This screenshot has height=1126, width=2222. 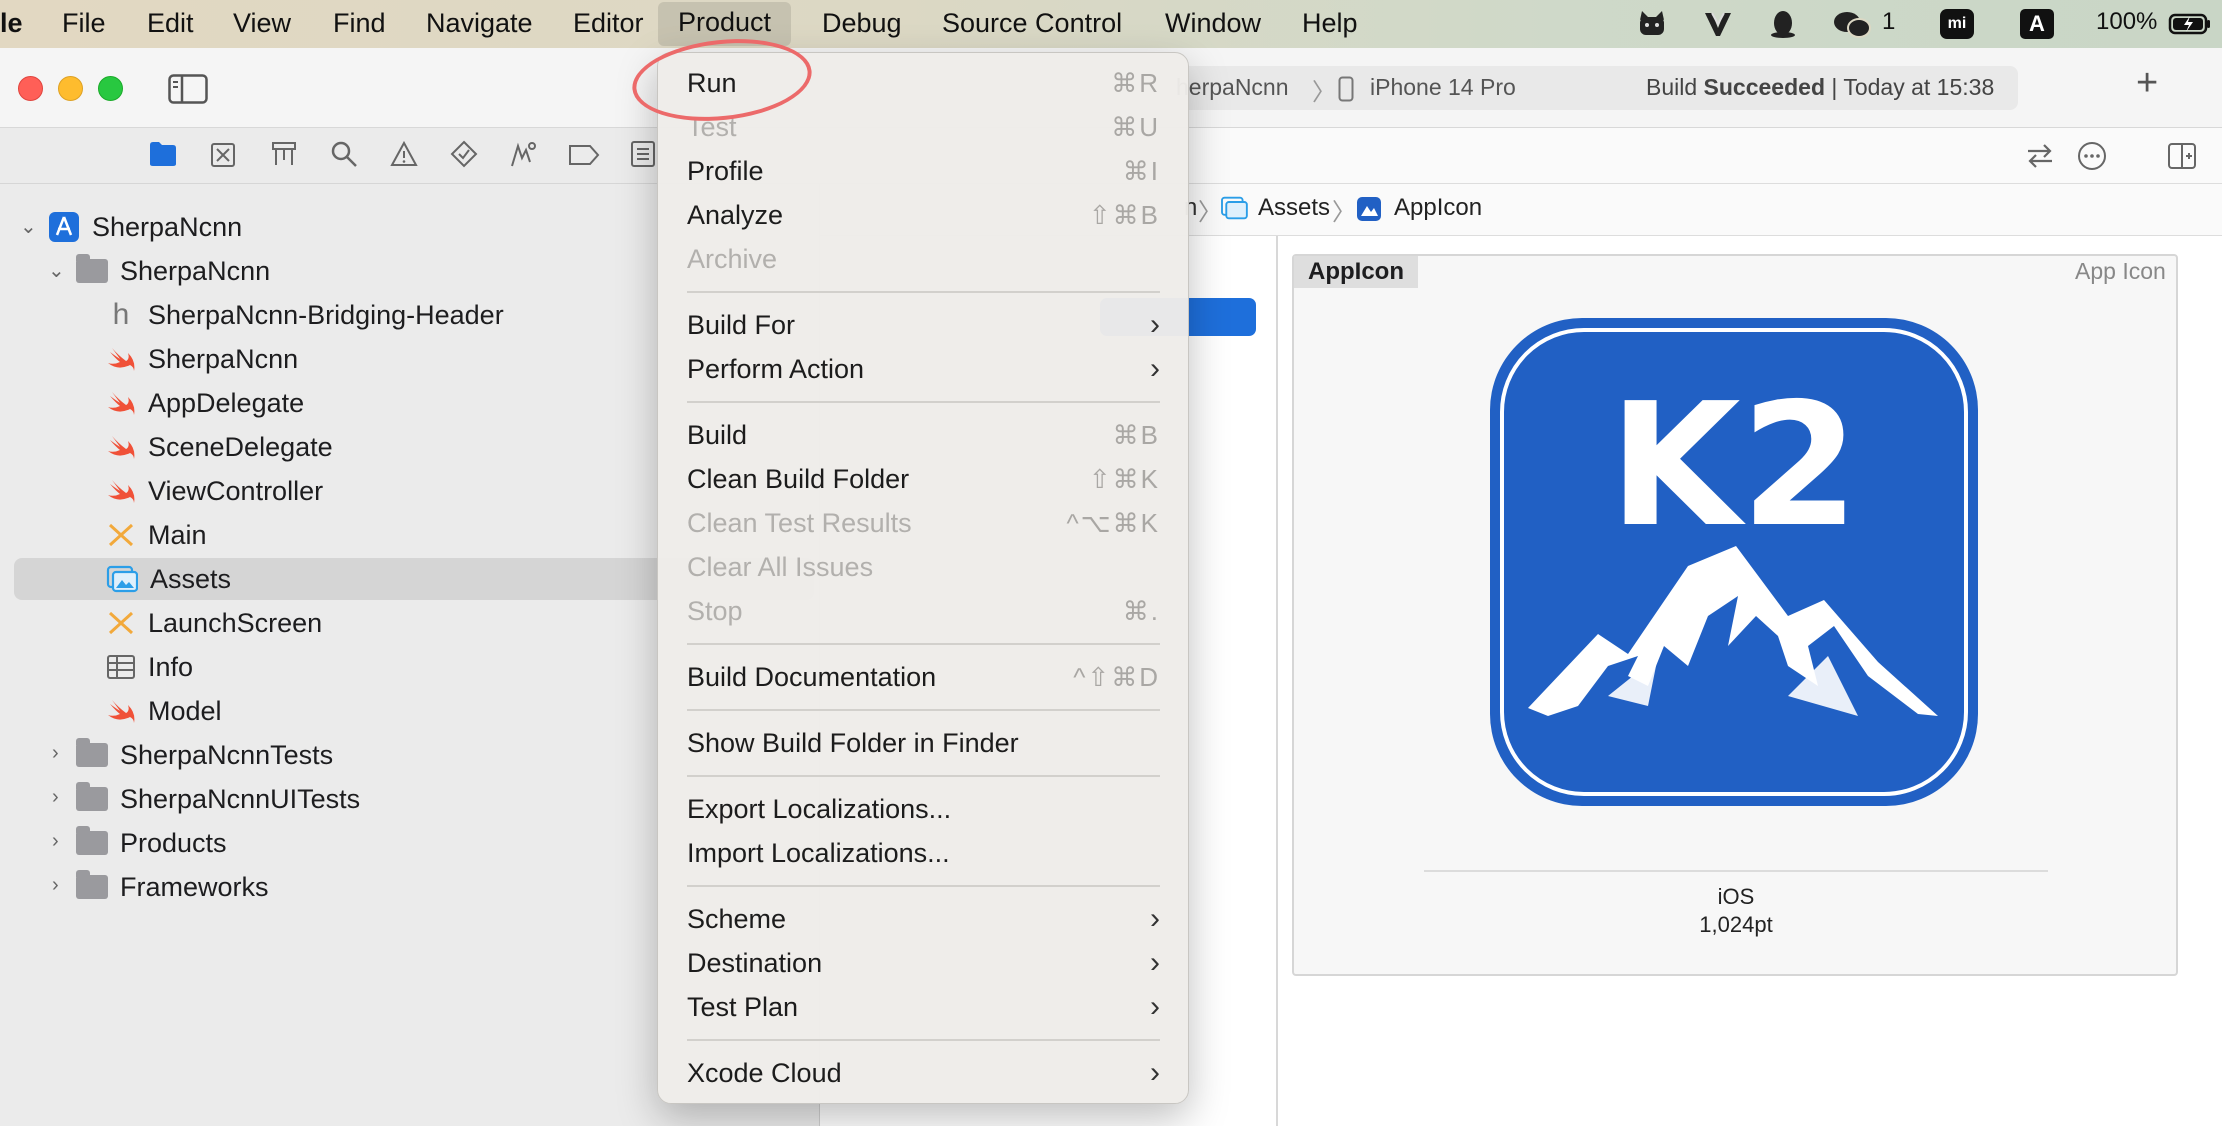 I want to click on tree-file-assets: Assets, so click(x=168, y=579).